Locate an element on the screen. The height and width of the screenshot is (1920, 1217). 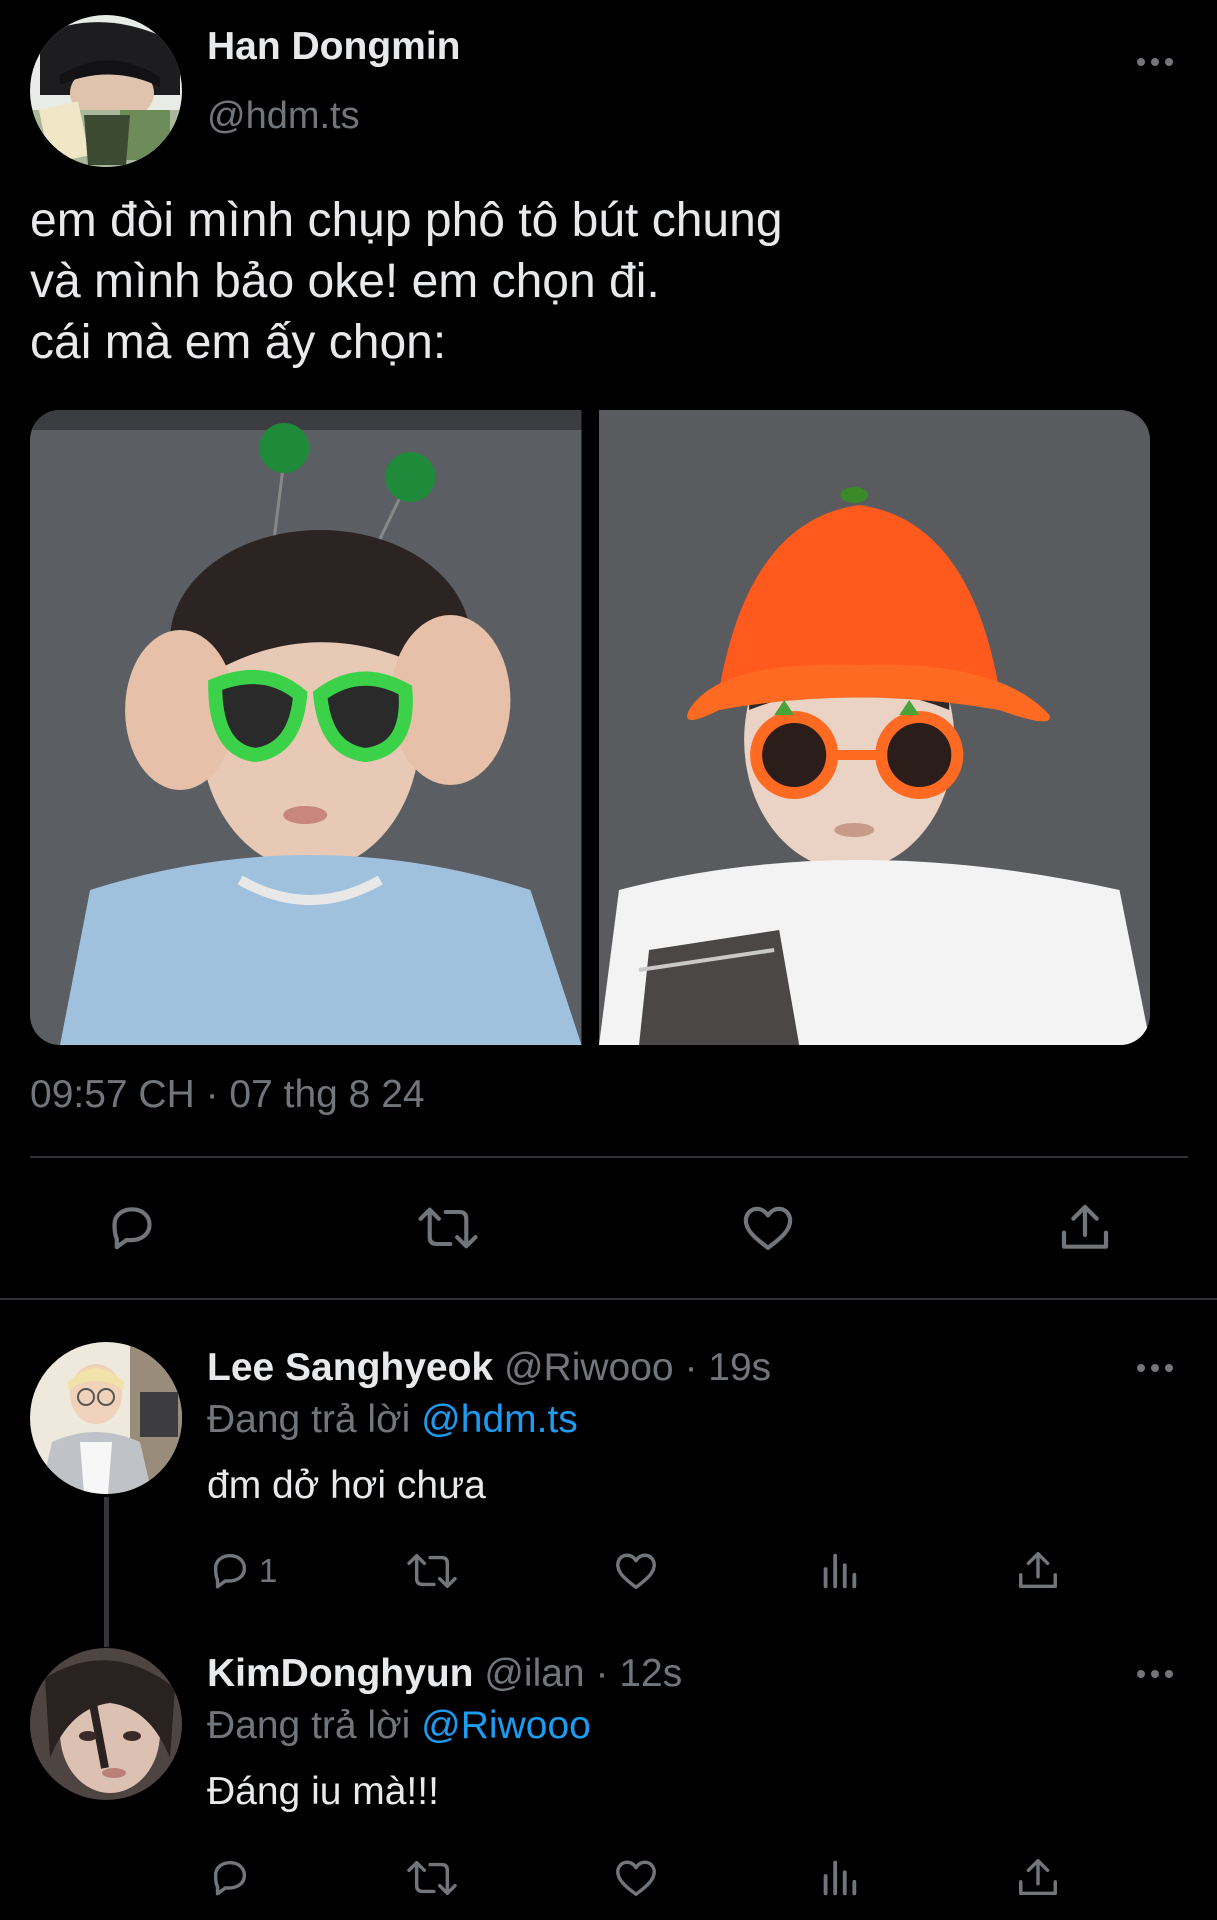
replying-to: Đang trả lời @Riwooo is located at coordinates (399, 1726).